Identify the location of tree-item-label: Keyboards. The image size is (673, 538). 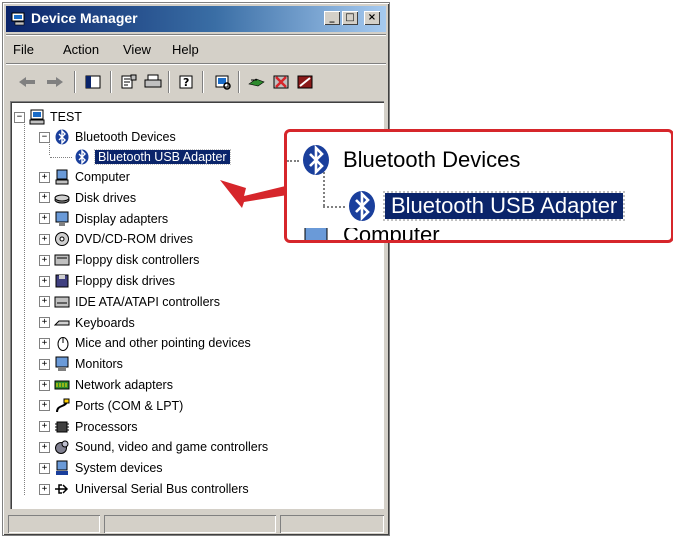
(105, 322).